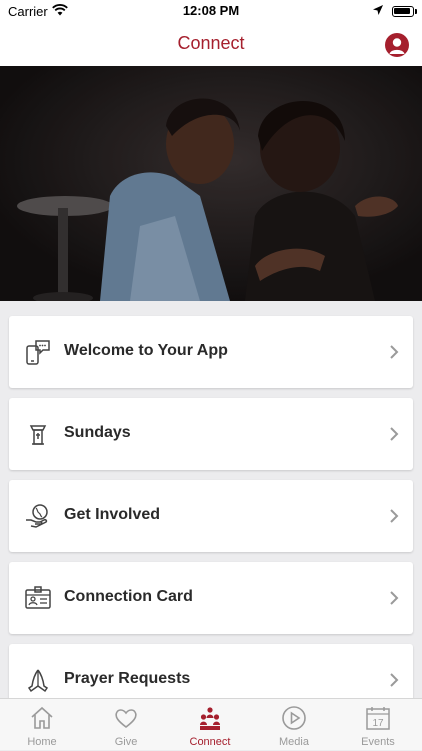  Describe the element at coordinates (211, 598) in the screenshot. I see `menu-item-connection-card: Connection Card` at that location.